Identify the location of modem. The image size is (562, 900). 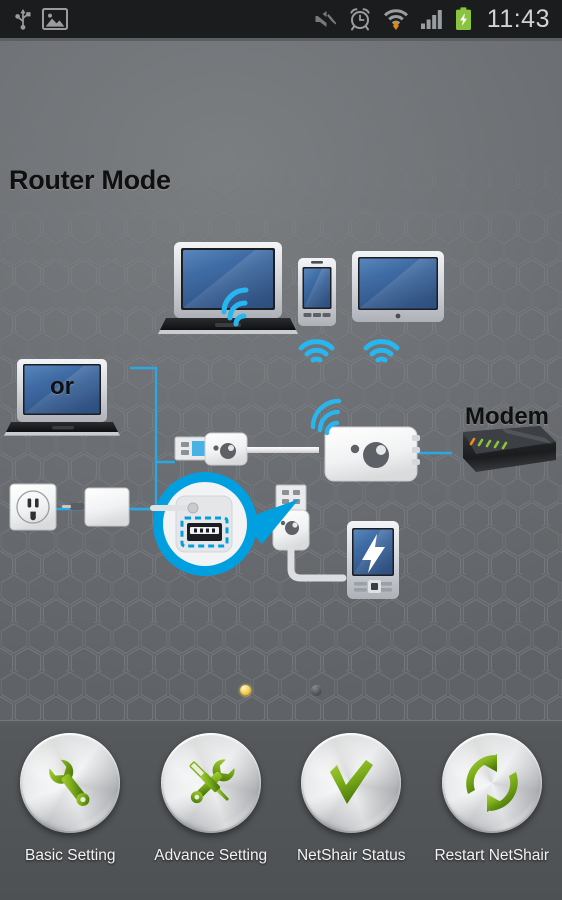
(509, 449).